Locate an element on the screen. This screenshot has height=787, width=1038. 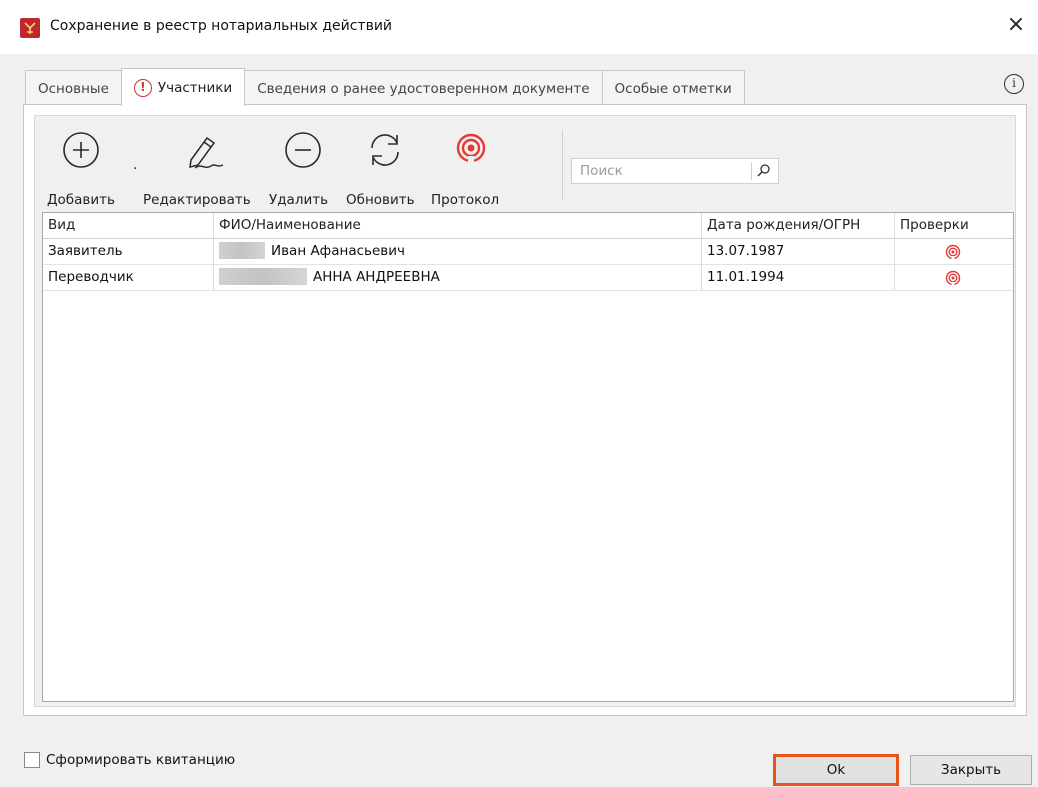
table-row: Переводчик АННА АНДРЕЕВНА 11.01.1994 is located at coordinates (528, 278).